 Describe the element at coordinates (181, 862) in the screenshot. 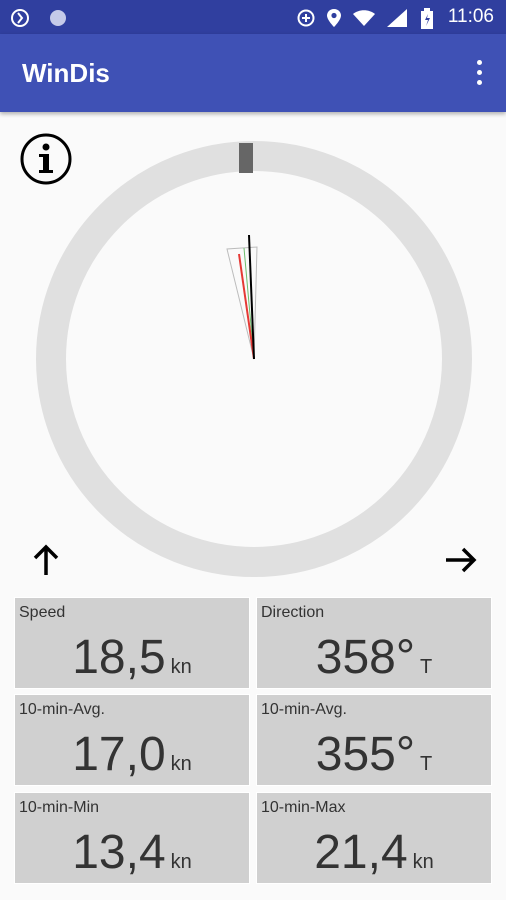

I see `min-speed-unit: kn` at that location.